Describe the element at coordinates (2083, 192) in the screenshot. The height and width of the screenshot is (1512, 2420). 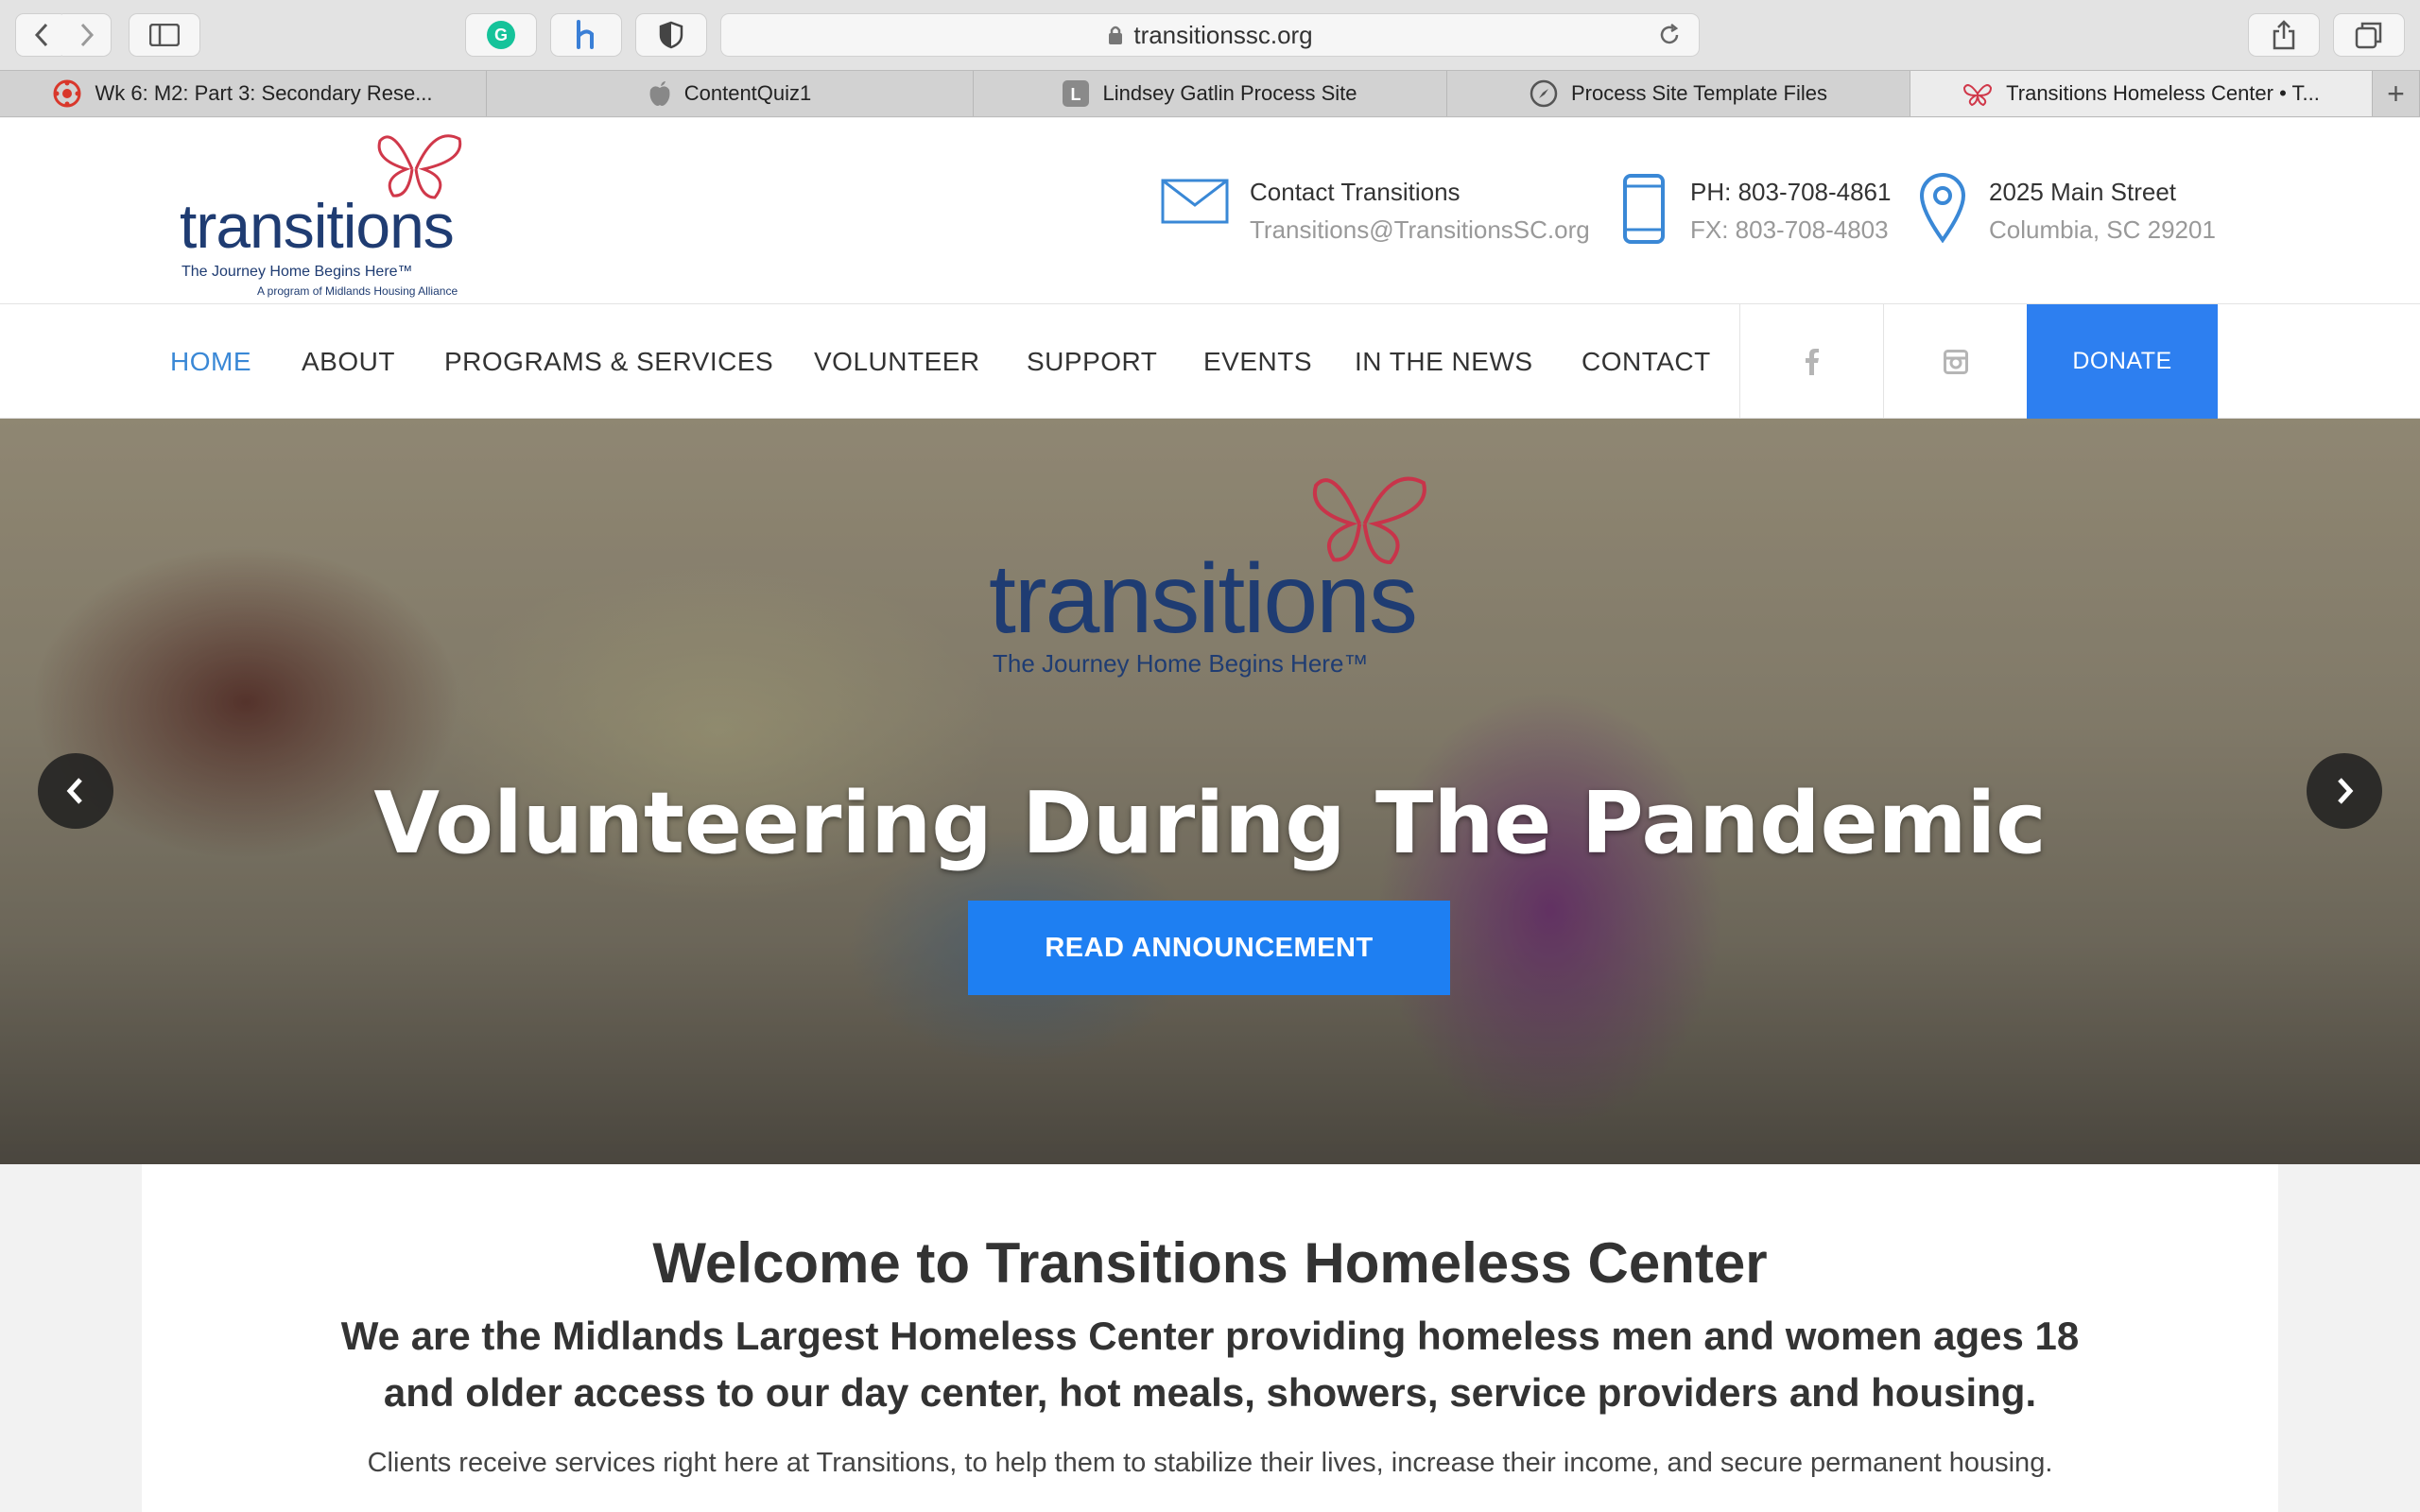
I see `address-street: 2025 Main Street` at that location.